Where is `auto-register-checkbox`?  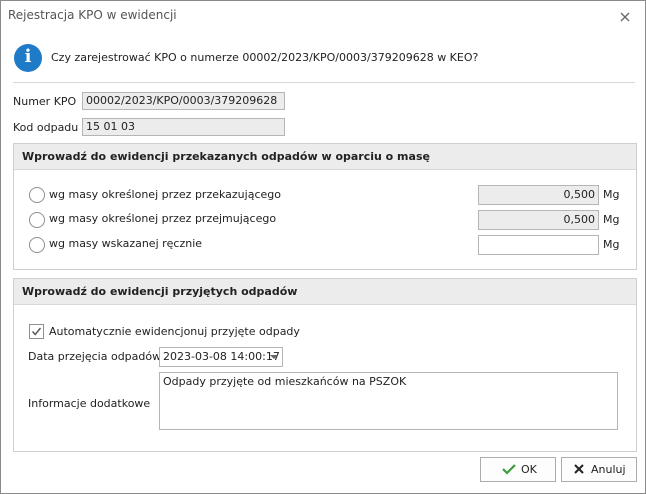 auto-register-checkbox is located at coordinates (36, 331).